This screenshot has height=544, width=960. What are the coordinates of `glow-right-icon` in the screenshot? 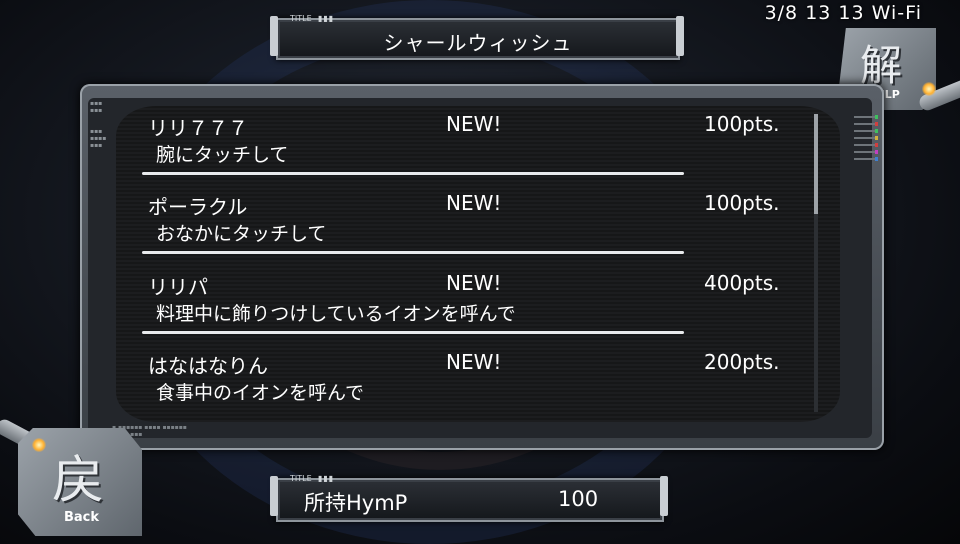 It's located at (929, 89).